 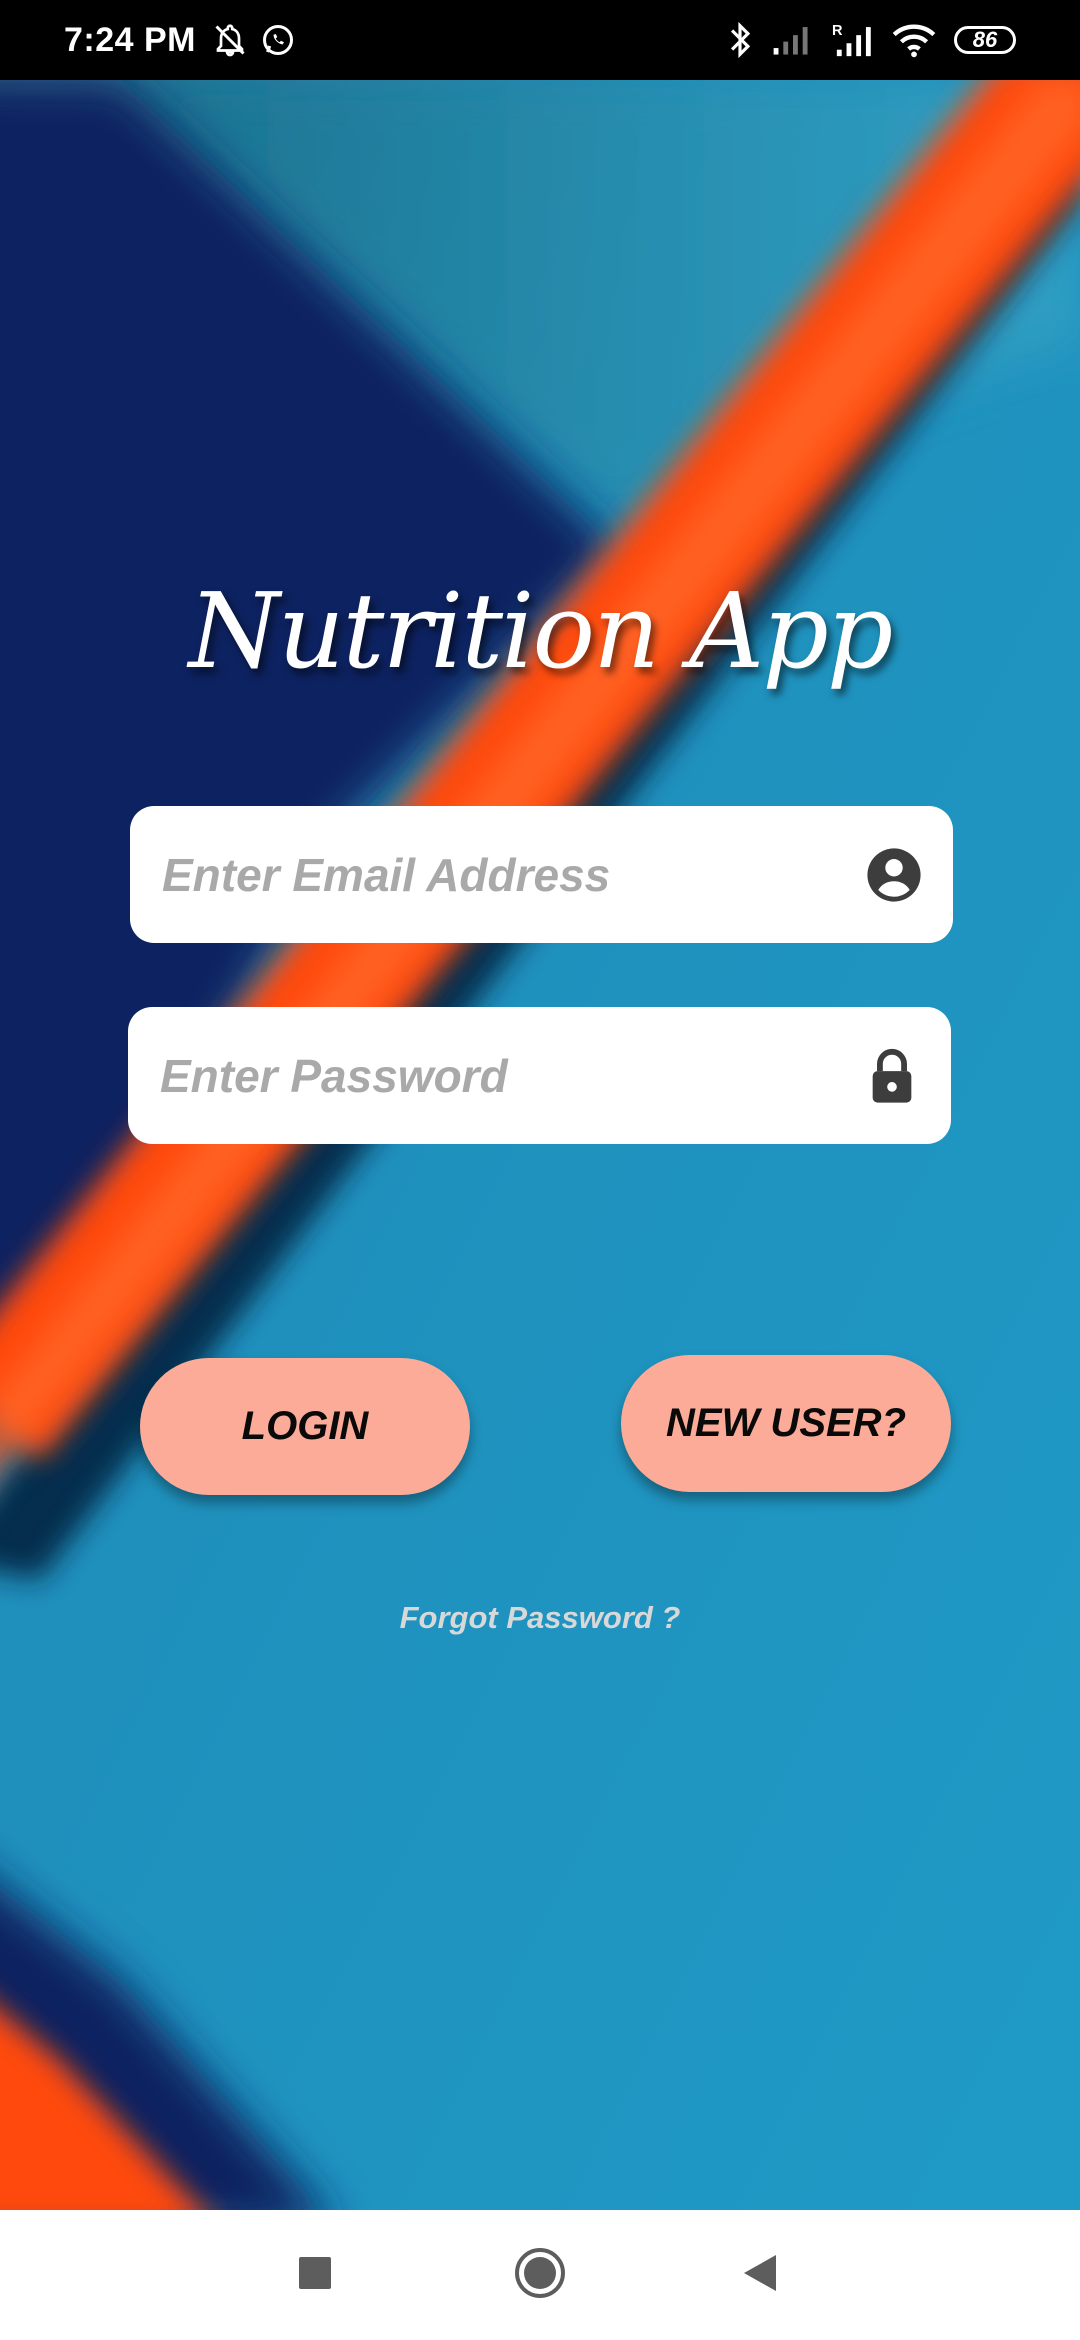 I want to click on navigation-bar, so click(x=540, y=2275).